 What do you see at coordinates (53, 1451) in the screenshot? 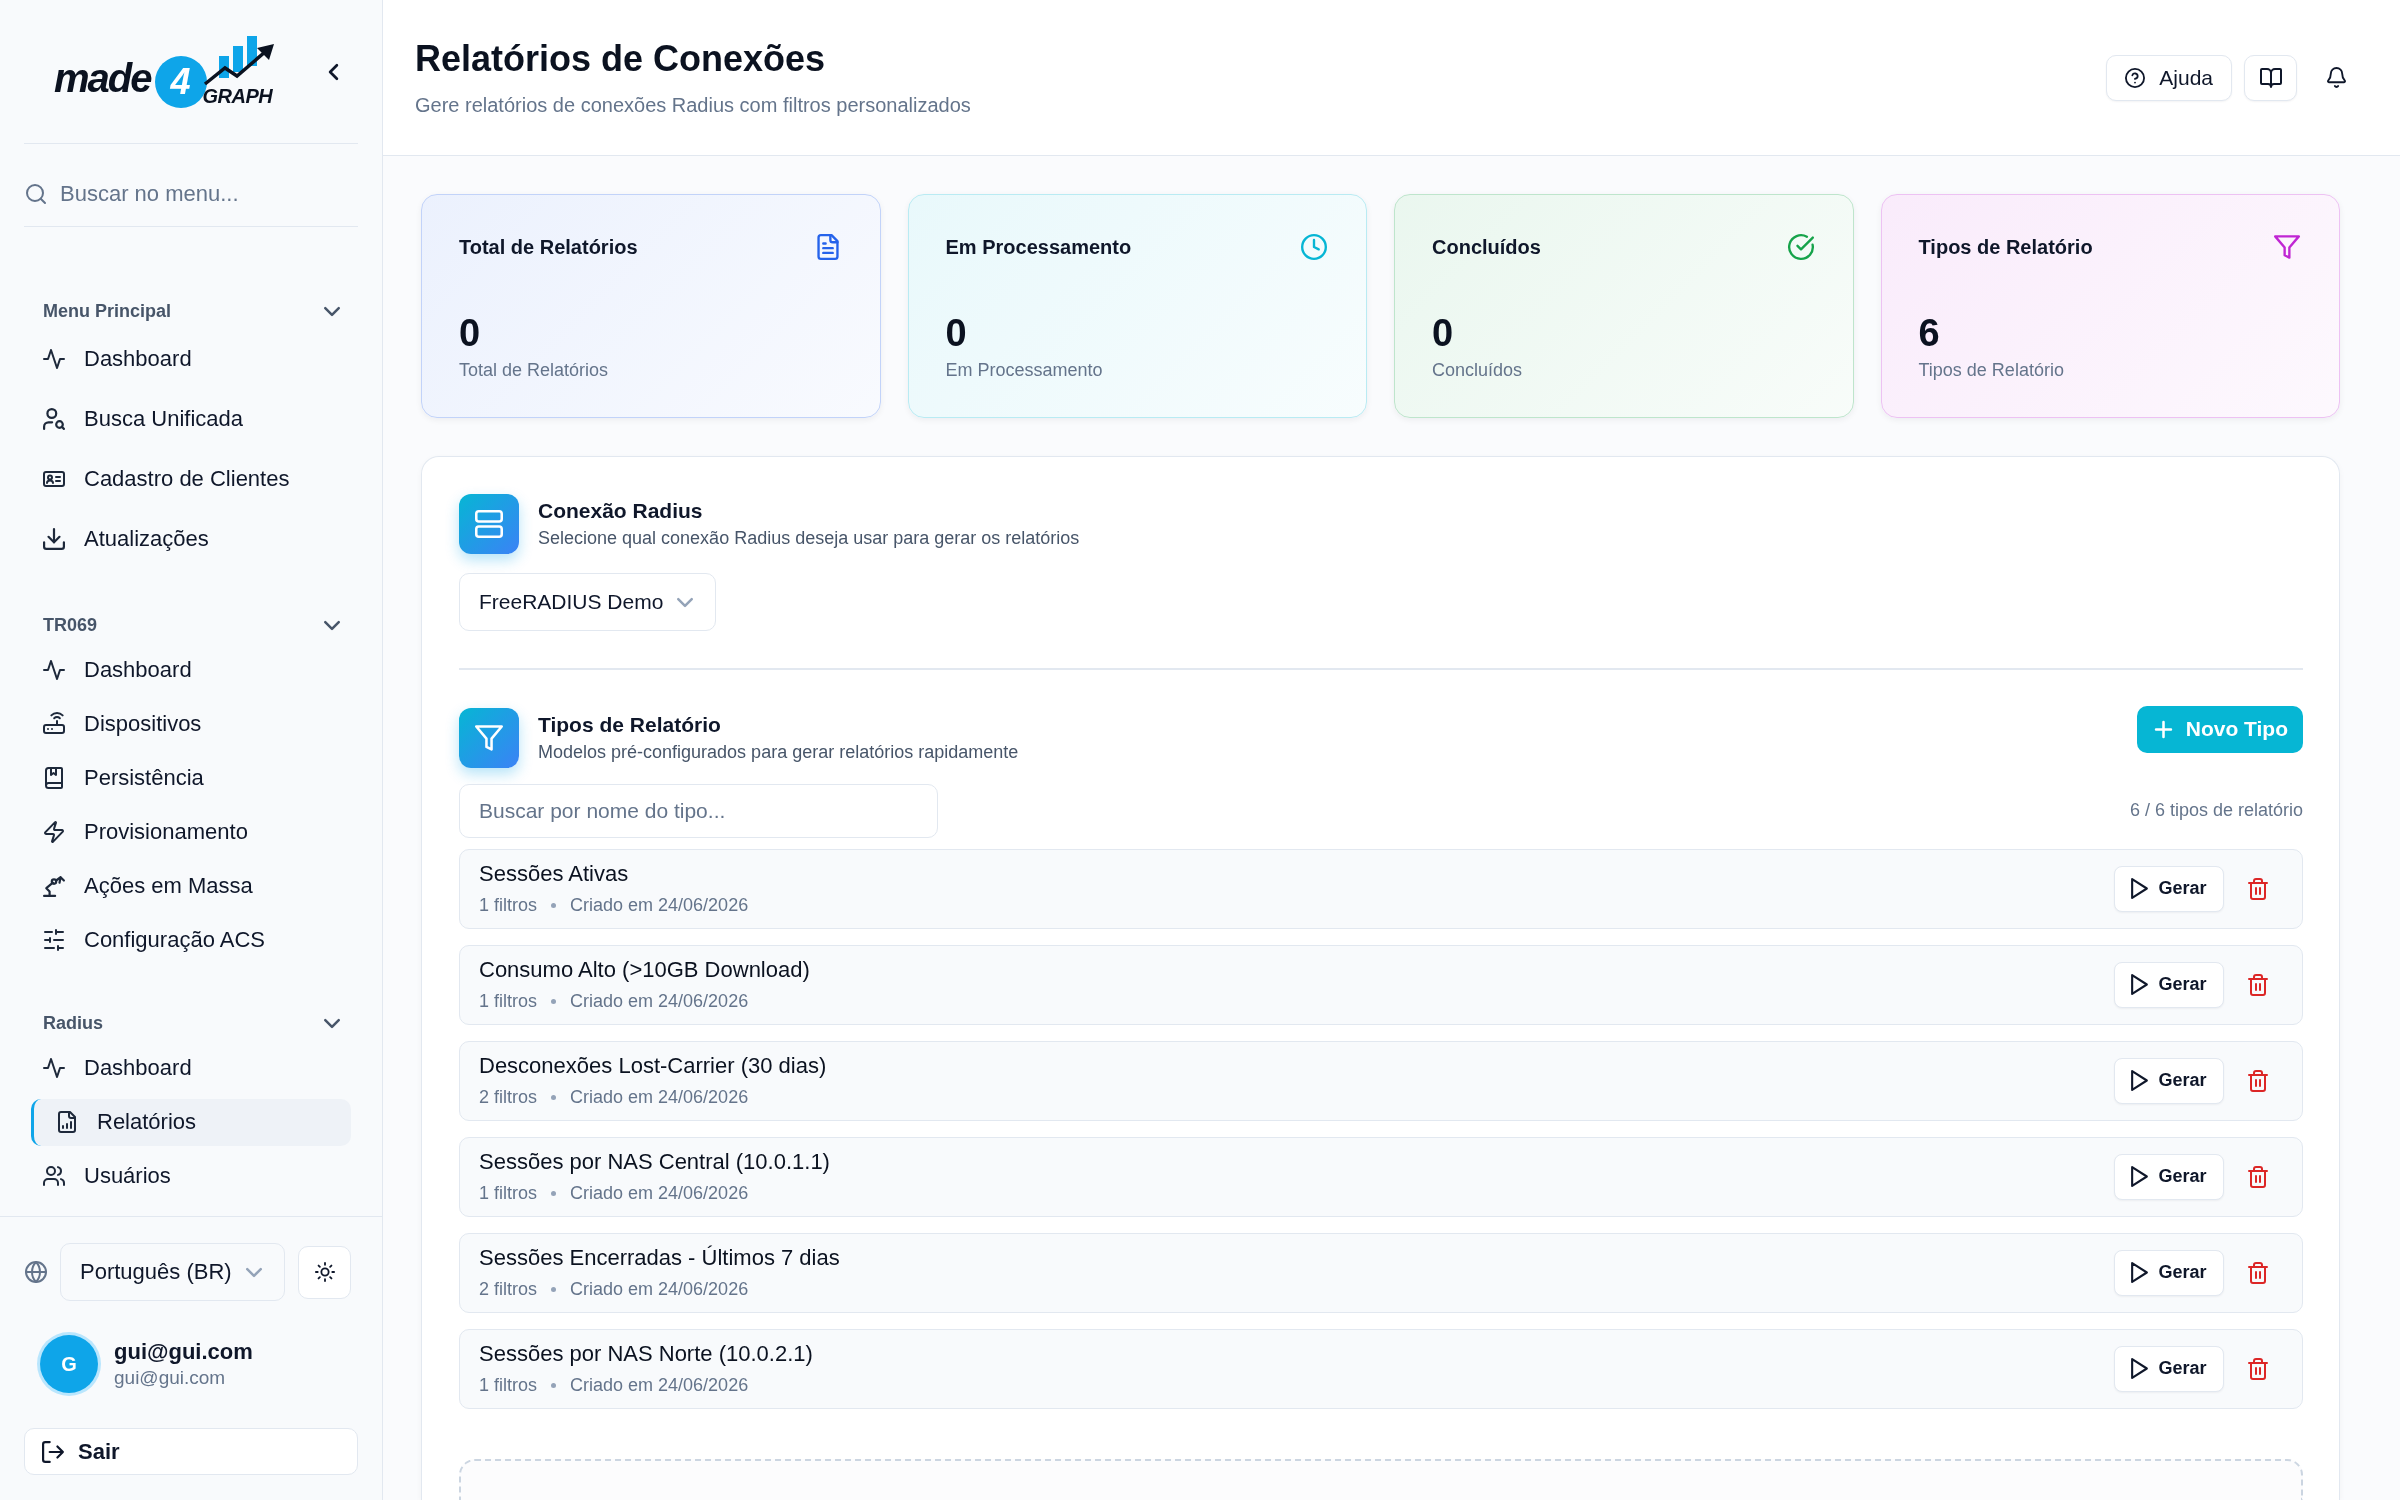
I see `logout-icon` at bounding box center [53, 1451].